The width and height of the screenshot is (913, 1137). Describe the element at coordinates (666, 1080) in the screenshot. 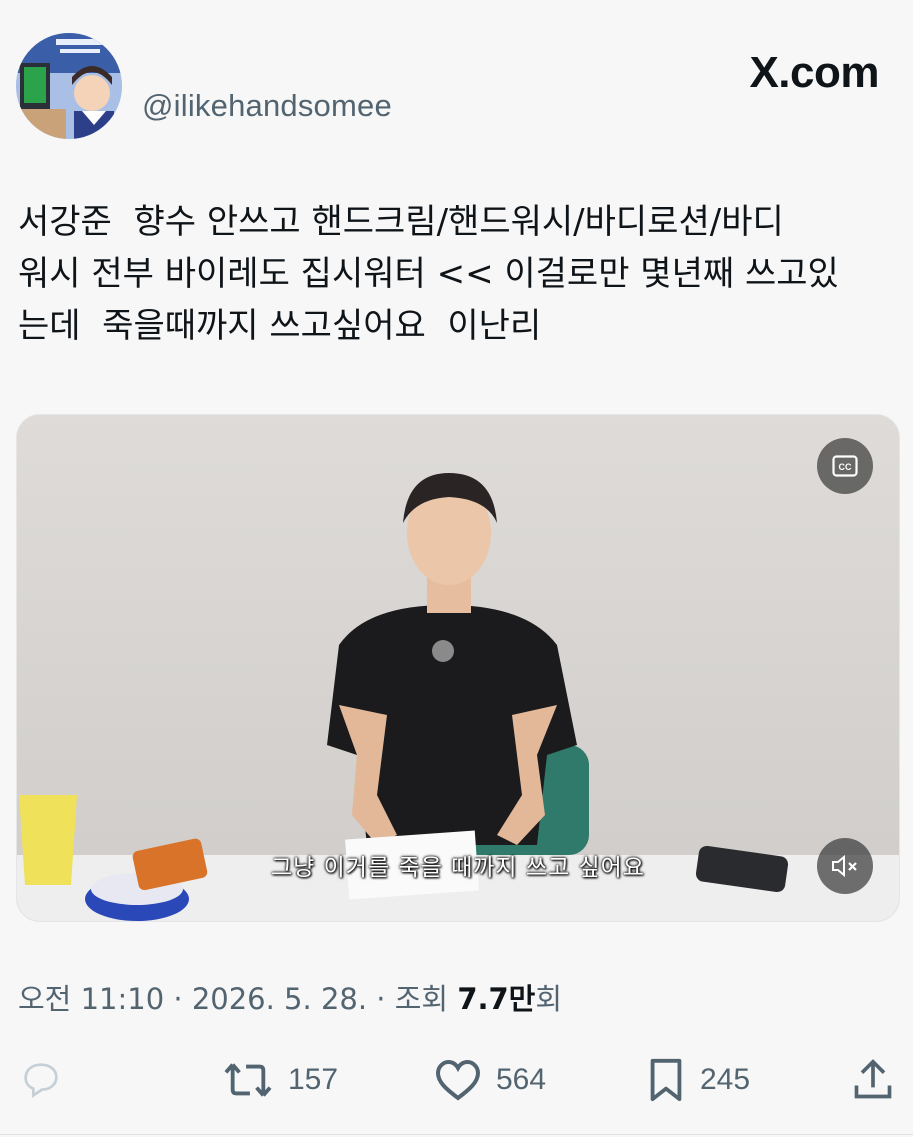

I see `bookmark-icon` at that location.